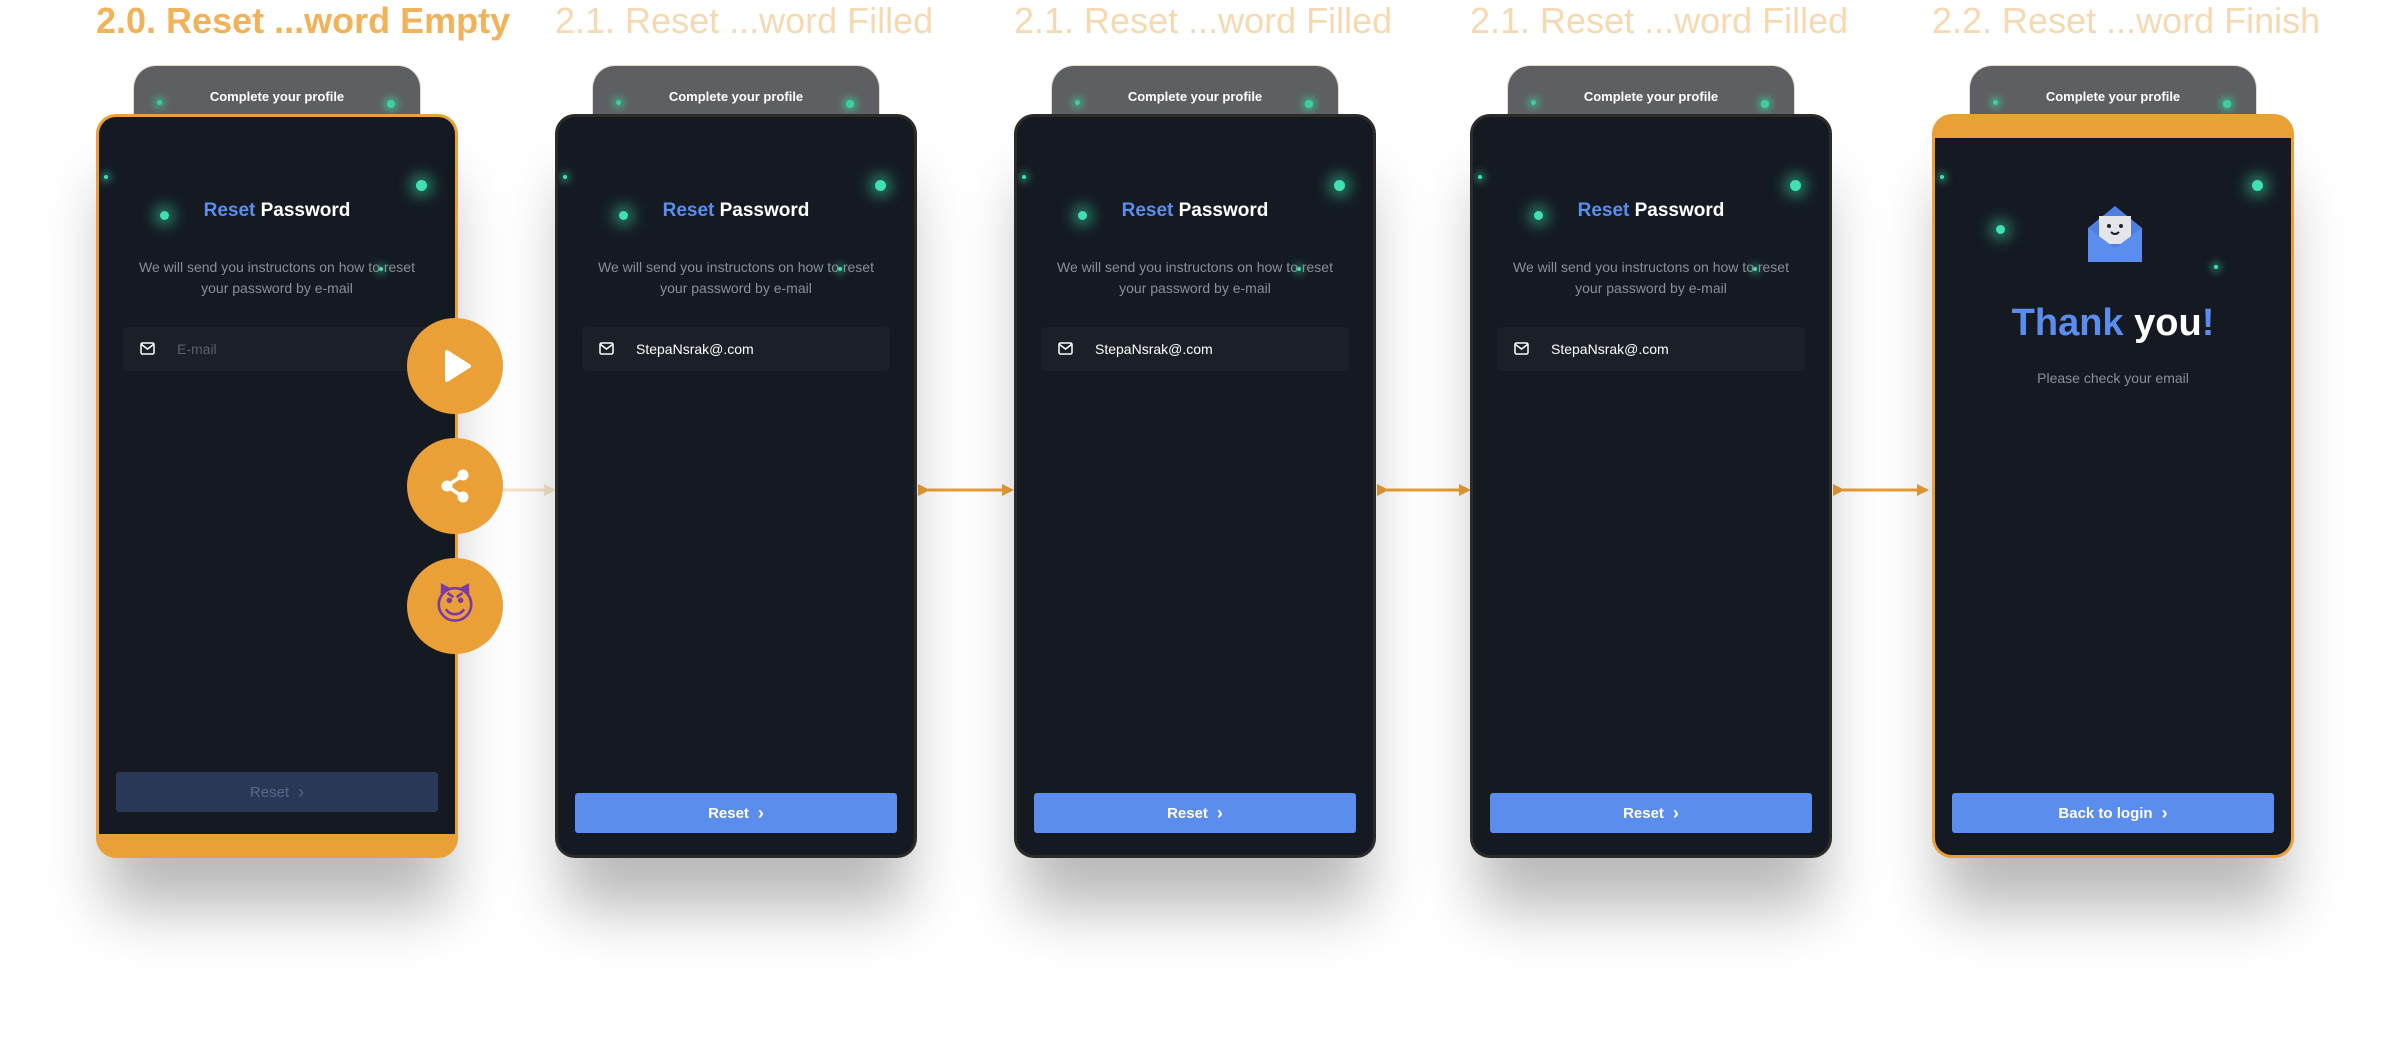 This screenshot has height=1050, width=2391. I want to click on thank-you-title: Thank you!, so click(2113, 323).